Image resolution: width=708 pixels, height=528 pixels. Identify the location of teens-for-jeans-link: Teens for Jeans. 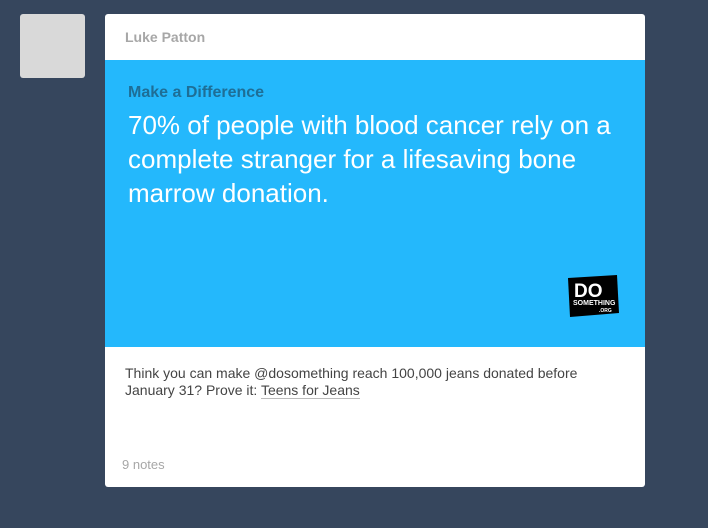
(310, 390).